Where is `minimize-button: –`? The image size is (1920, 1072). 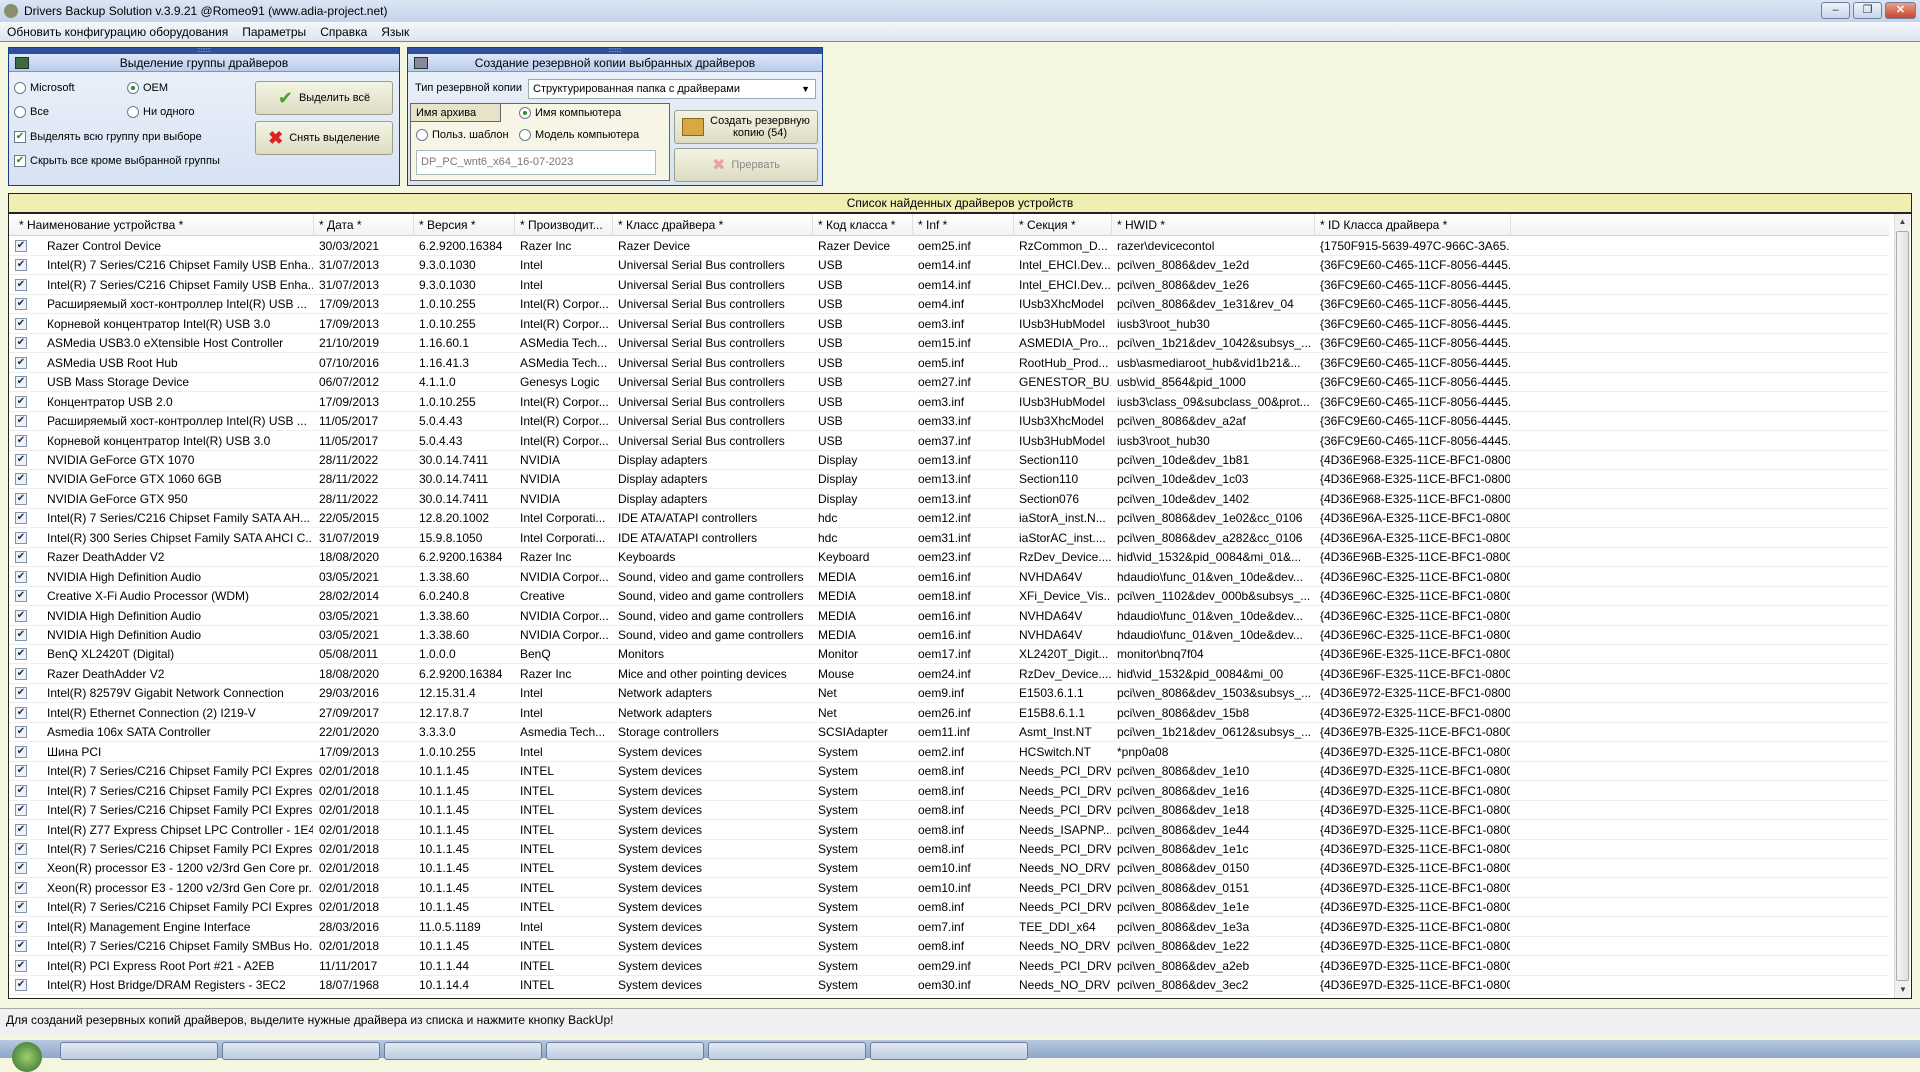 minimize-button: – is located at coordinates (1835, 10).